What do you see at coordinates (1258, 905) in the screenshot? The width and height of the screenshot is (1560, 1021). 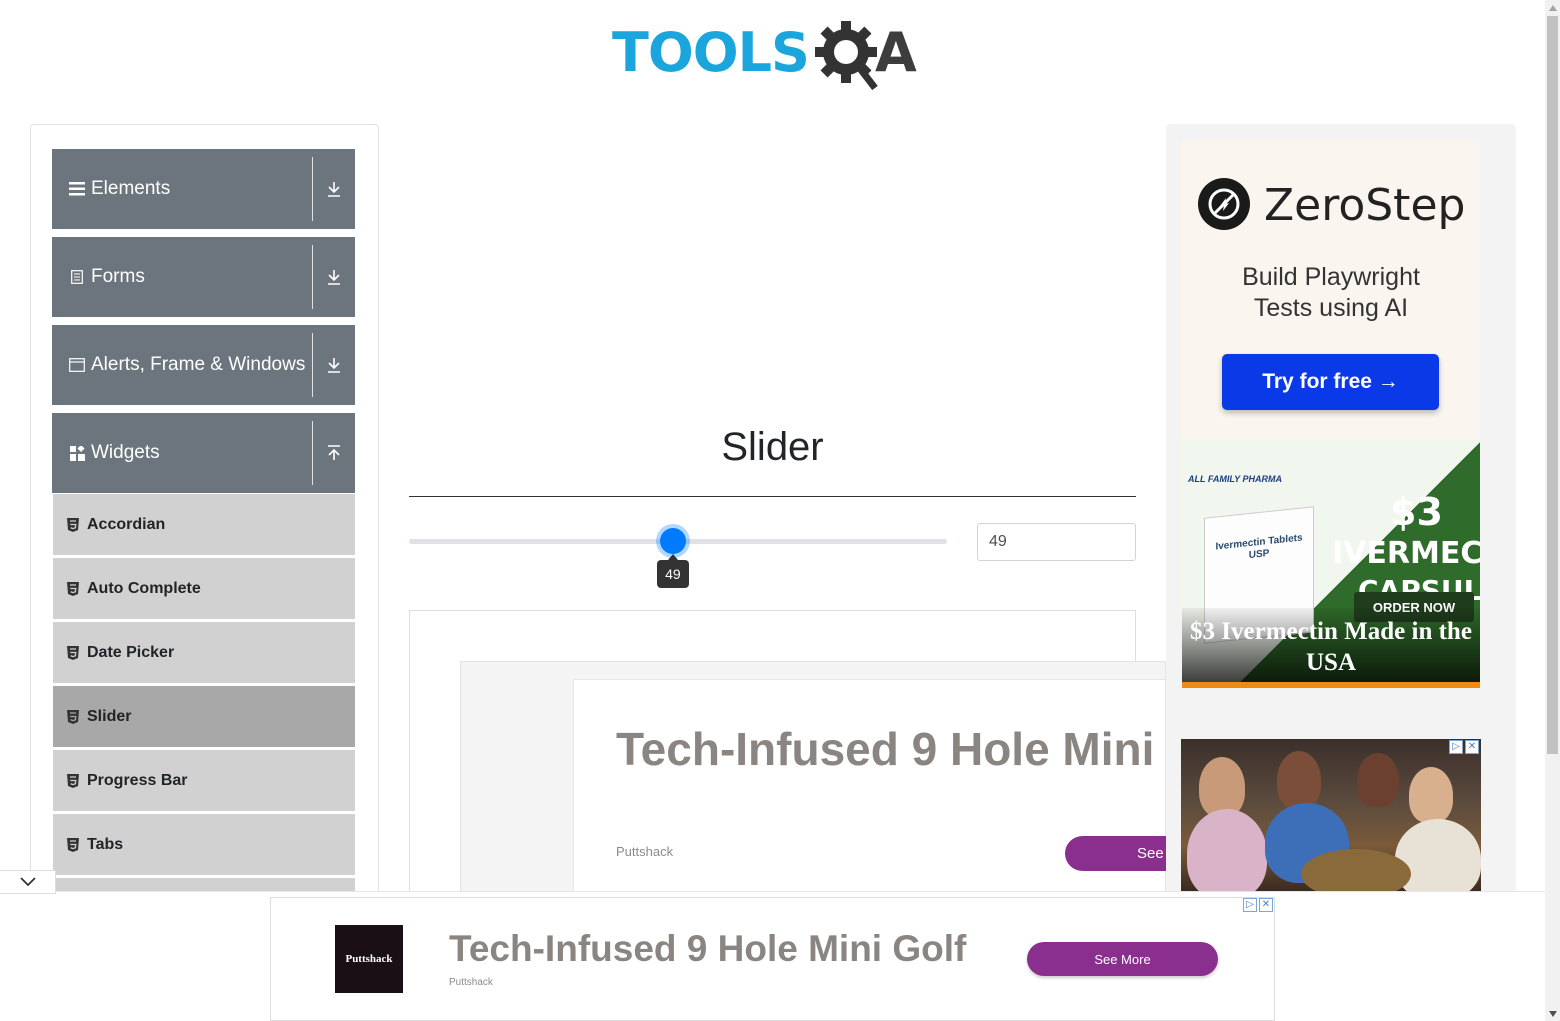 I see `bottom-ad-choices: ▷ ✕` at bounding box center [1258, 905].